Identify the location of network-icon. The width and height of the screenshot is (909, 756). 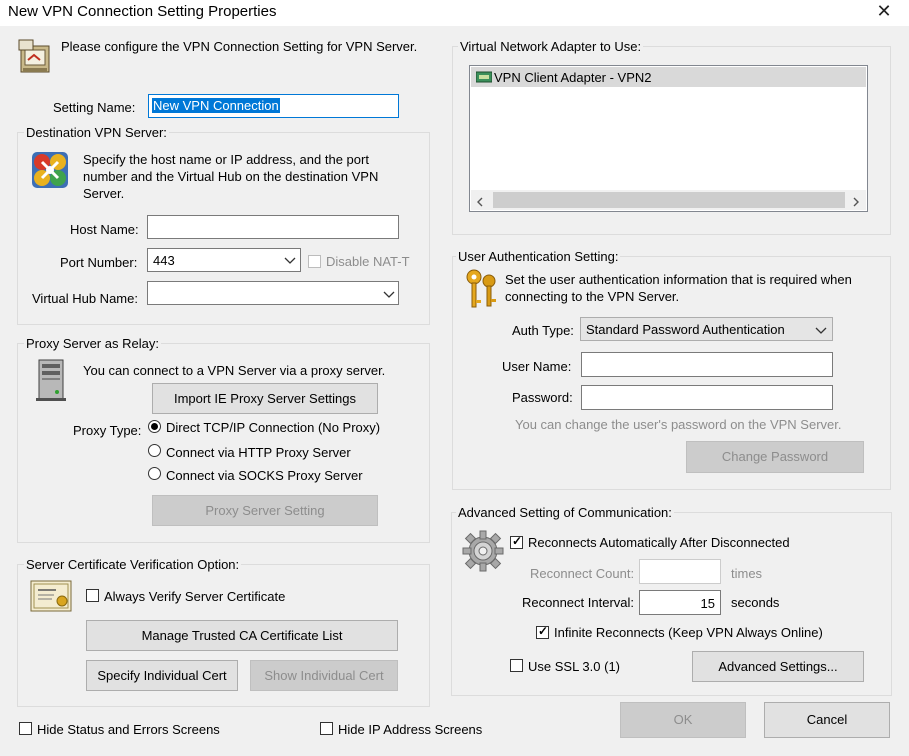
(50, 170).